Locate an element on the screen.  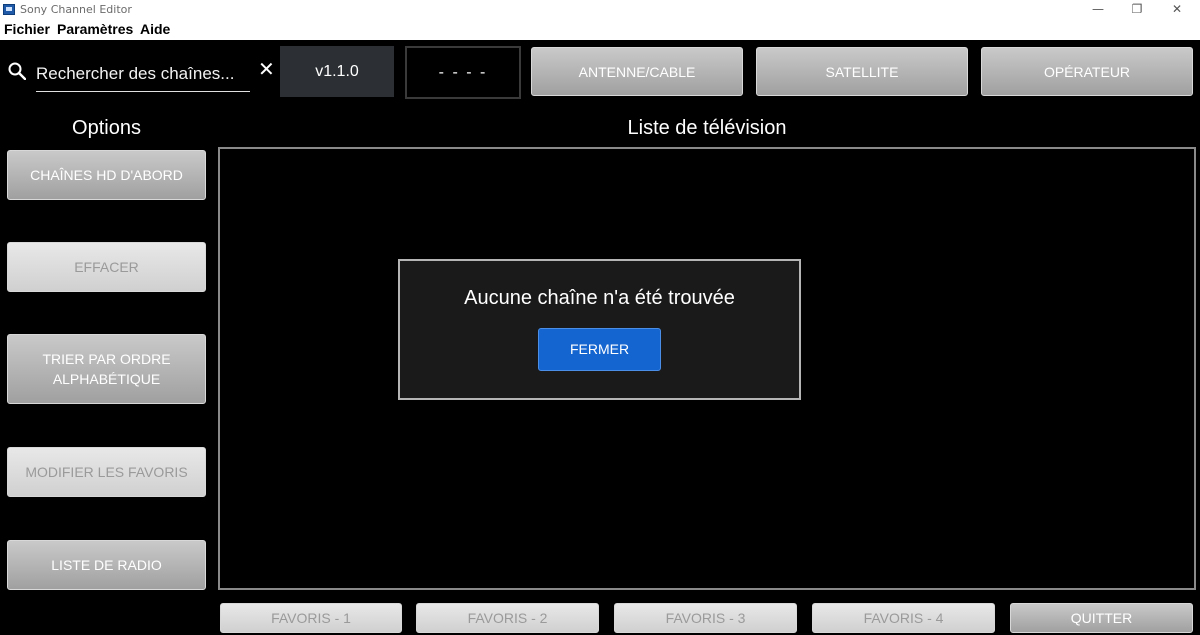
window-title: Sony Channel Editor is located at coordinates (76, 9).